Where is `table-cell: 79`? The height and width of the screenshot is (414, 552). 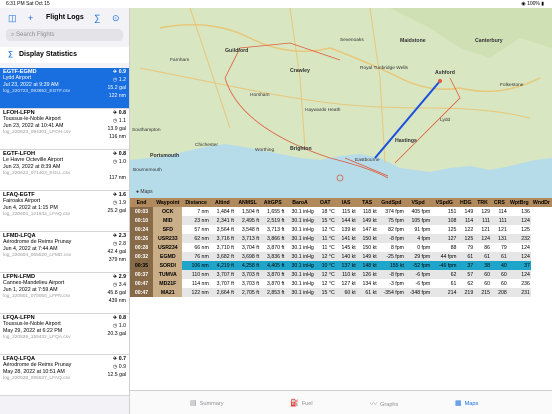
table-cell: 79 is located at coordinates (503, 247).